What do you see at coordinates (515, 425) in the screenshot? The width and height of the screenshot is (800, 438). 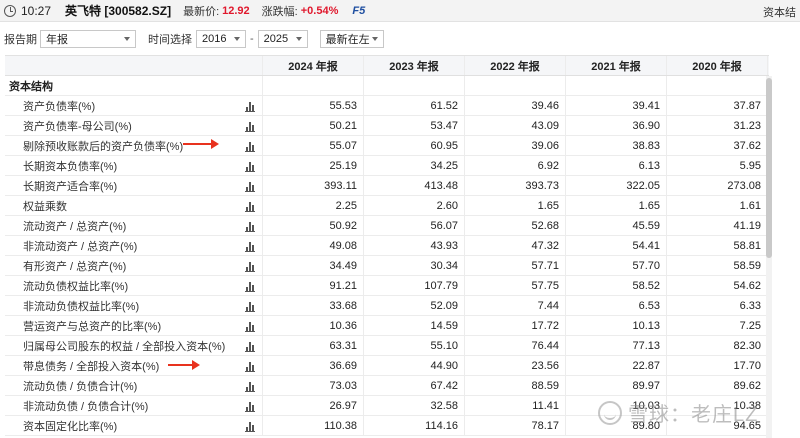 I see `value-cell: 78.17` at bounding box center [515, 425].